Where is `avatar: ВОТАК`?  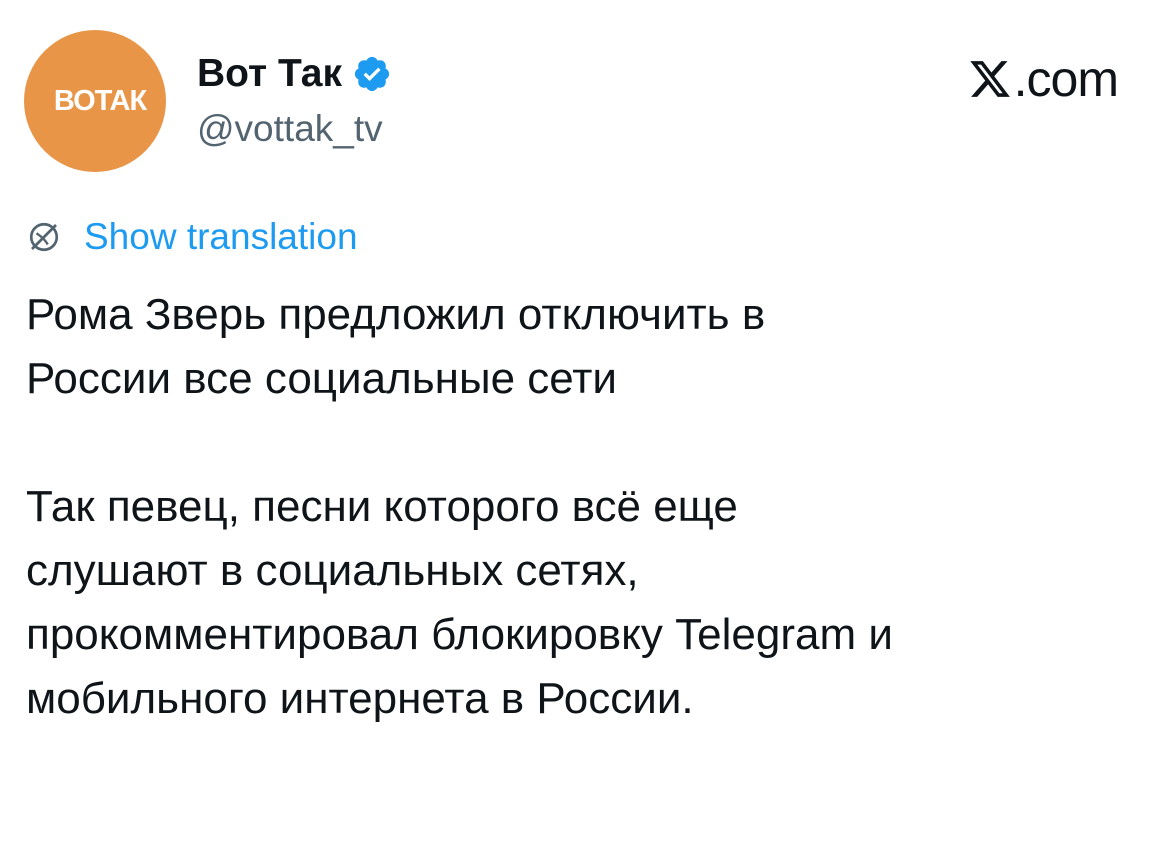
avatar: ВОТАК is located at coordinates (95, 101).